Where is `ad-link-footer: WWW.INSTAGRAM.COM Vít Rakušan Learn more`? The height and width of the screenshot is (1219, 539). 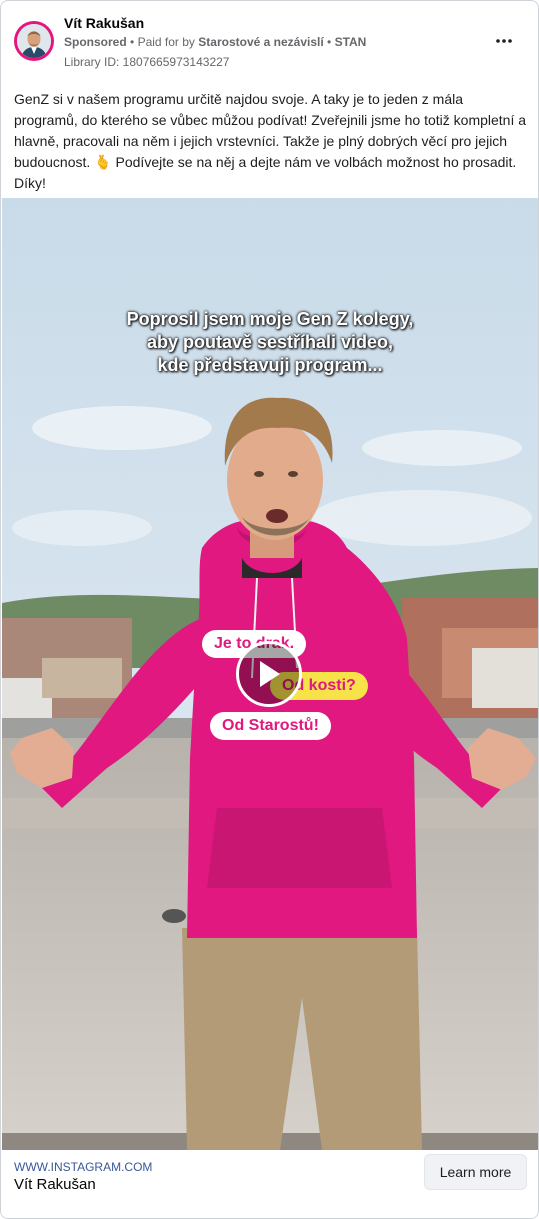
ad-link-footer: WWW.INSTAGRAM.COM Vít Rakušan Learn more is located at coordinates (269, 1184).